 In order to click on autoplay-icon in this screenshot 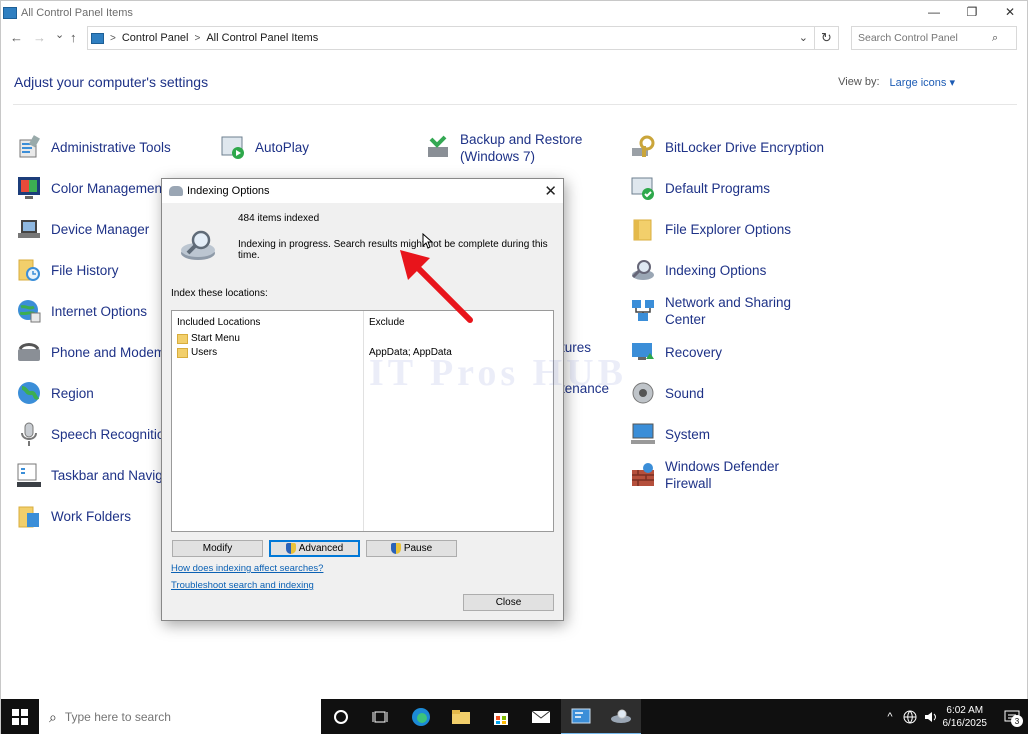, I will do `click(233, 147)`.